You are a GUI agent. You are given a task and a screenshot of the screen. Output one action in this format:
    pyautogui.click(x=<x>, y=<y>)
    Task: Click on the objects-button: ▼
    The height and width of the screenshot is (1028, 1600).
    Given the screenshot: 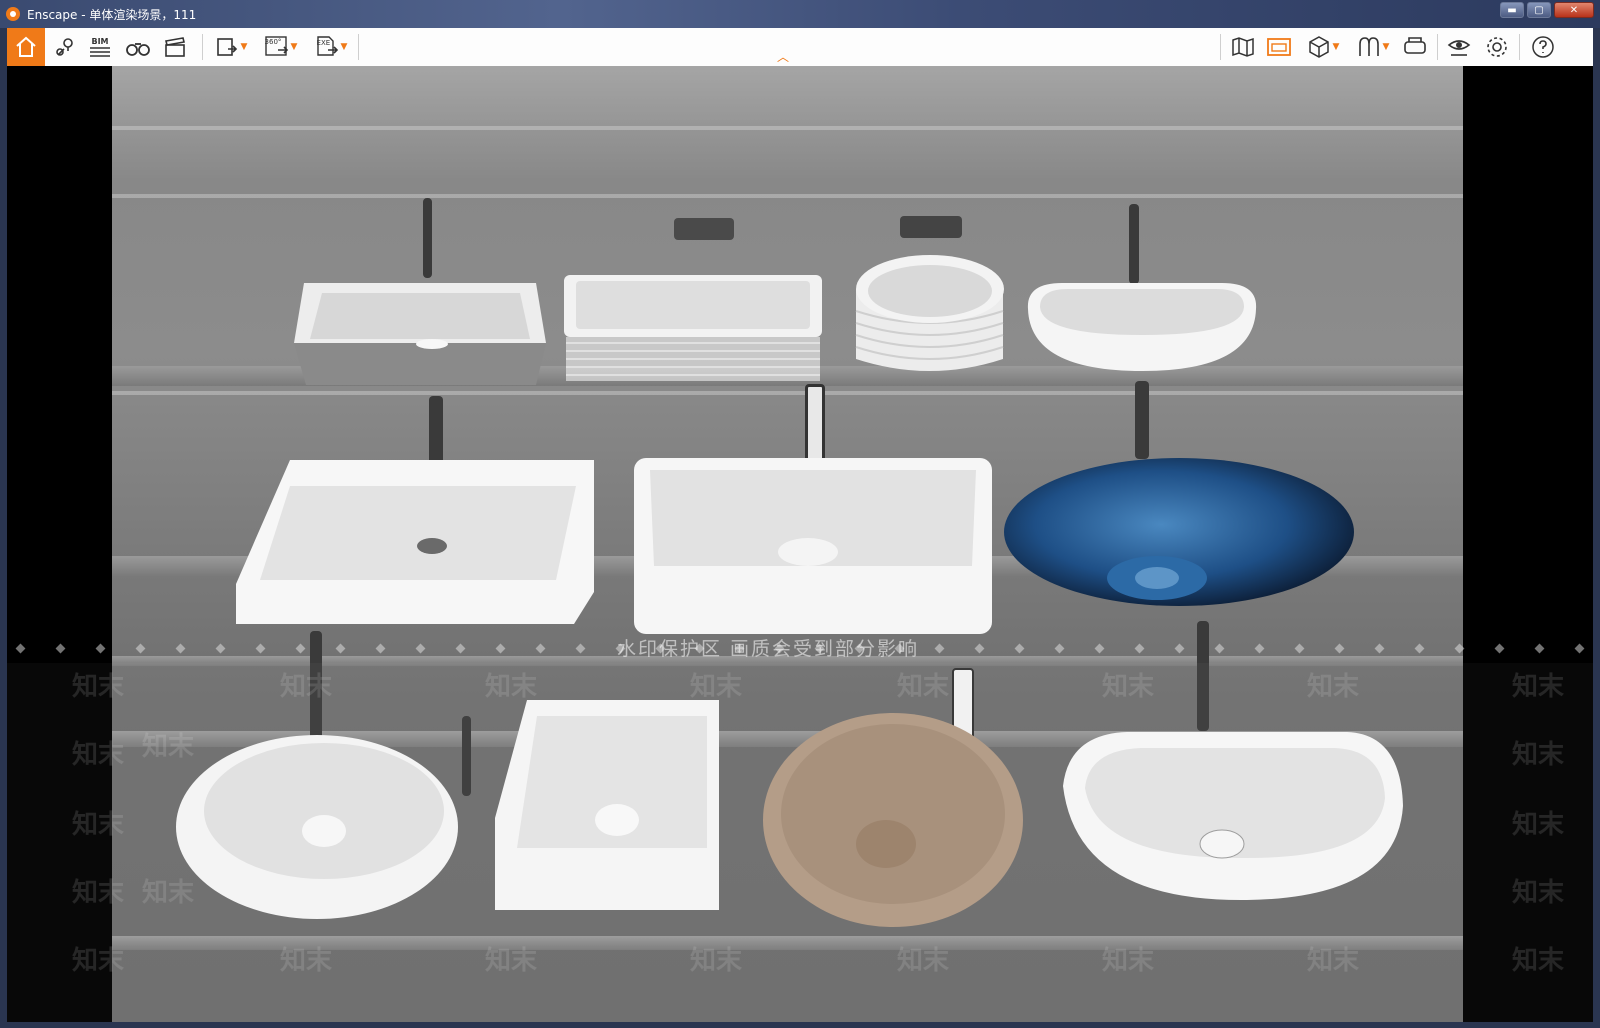 What is the action you would take?
    pyautogui.click(x=1323, y=47)
    